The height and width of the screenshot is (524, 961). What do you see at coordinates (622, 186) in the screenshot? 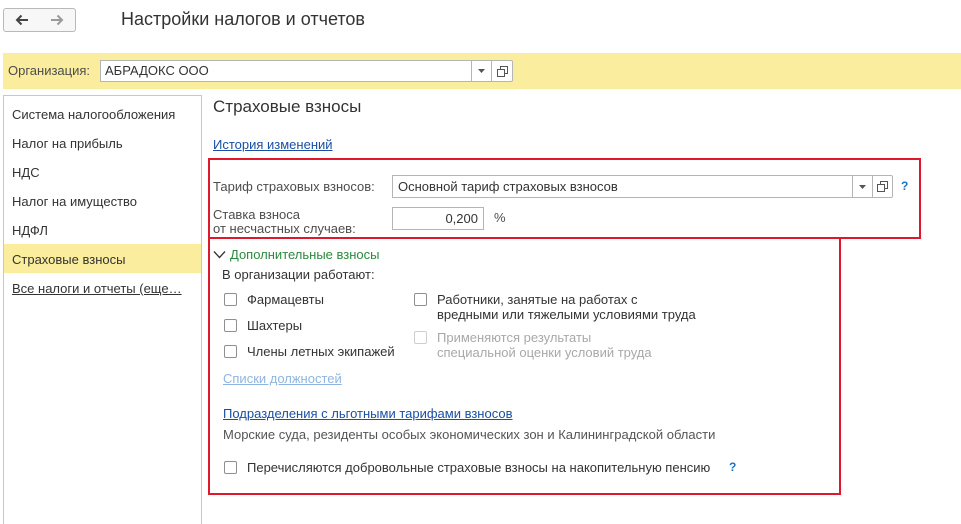
I see `tariff-input: Основной тариф страховых взносов` at bounding box center [622, 186].